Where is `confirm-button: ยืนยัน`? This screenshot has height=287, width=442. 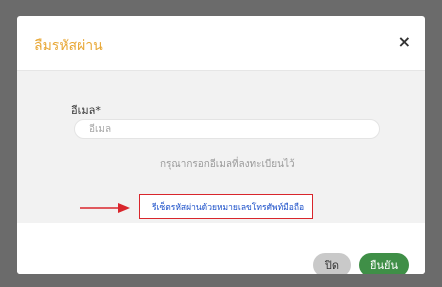
confirm-button: ยืนยัน is located at coordinates (384, 263).